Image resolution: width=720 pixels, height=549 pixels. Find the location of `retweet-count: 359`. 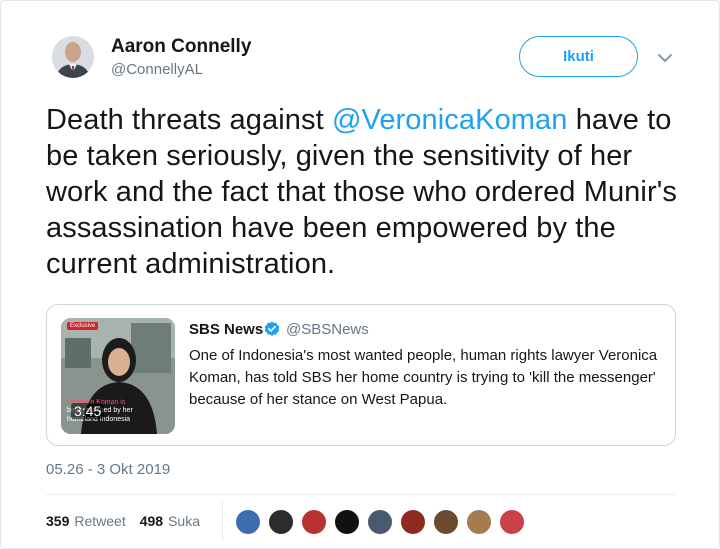

retweet-count: 359 is located at coordinates (58, 521).